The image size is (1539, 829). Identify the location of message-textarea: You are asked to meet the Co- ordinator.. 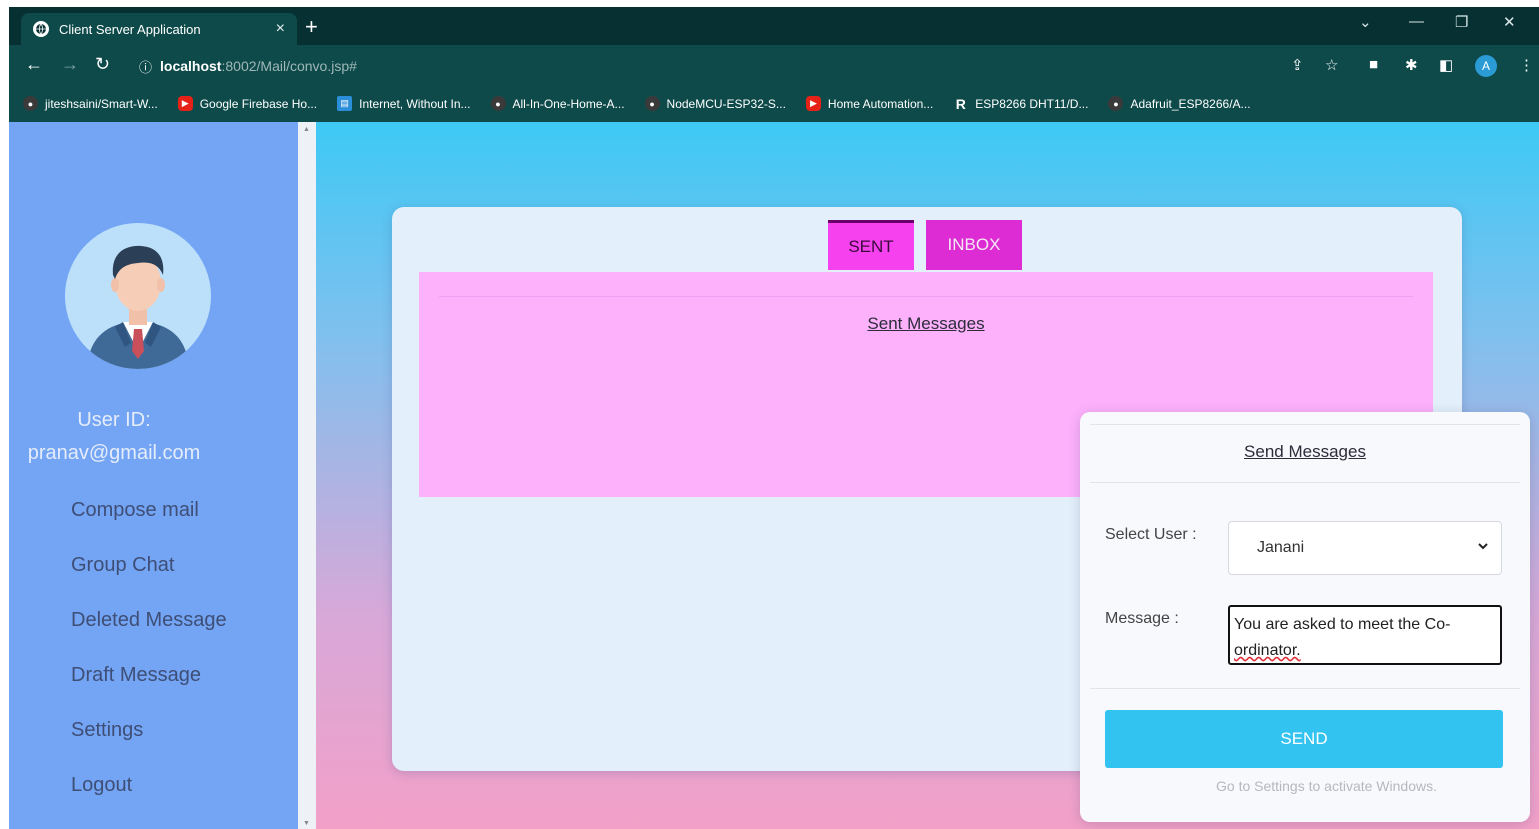
(1365, 635).